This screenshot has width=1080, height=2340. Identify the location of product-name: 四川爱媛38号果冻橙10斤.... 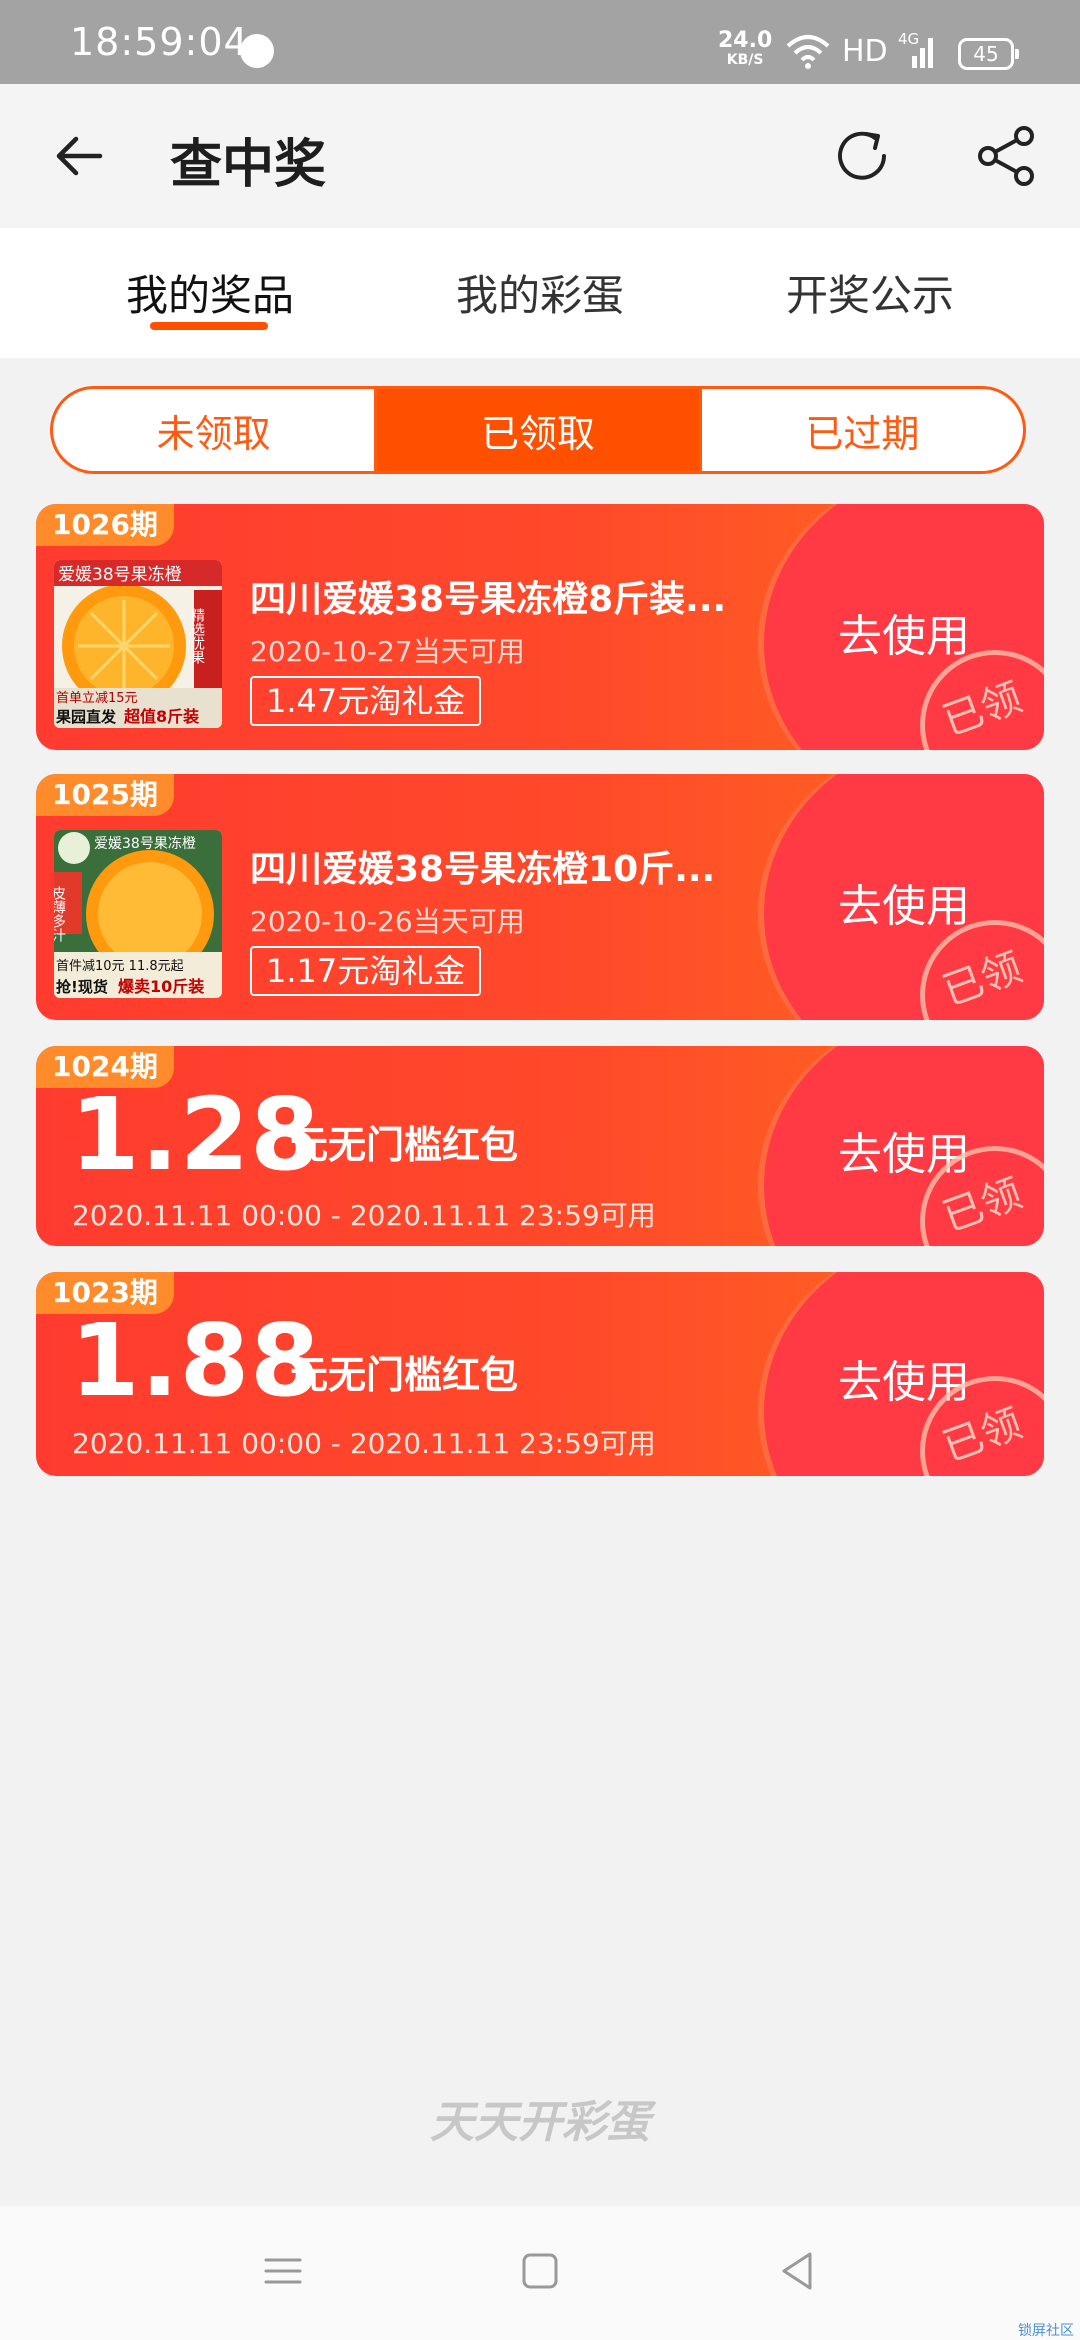
(483, 869).